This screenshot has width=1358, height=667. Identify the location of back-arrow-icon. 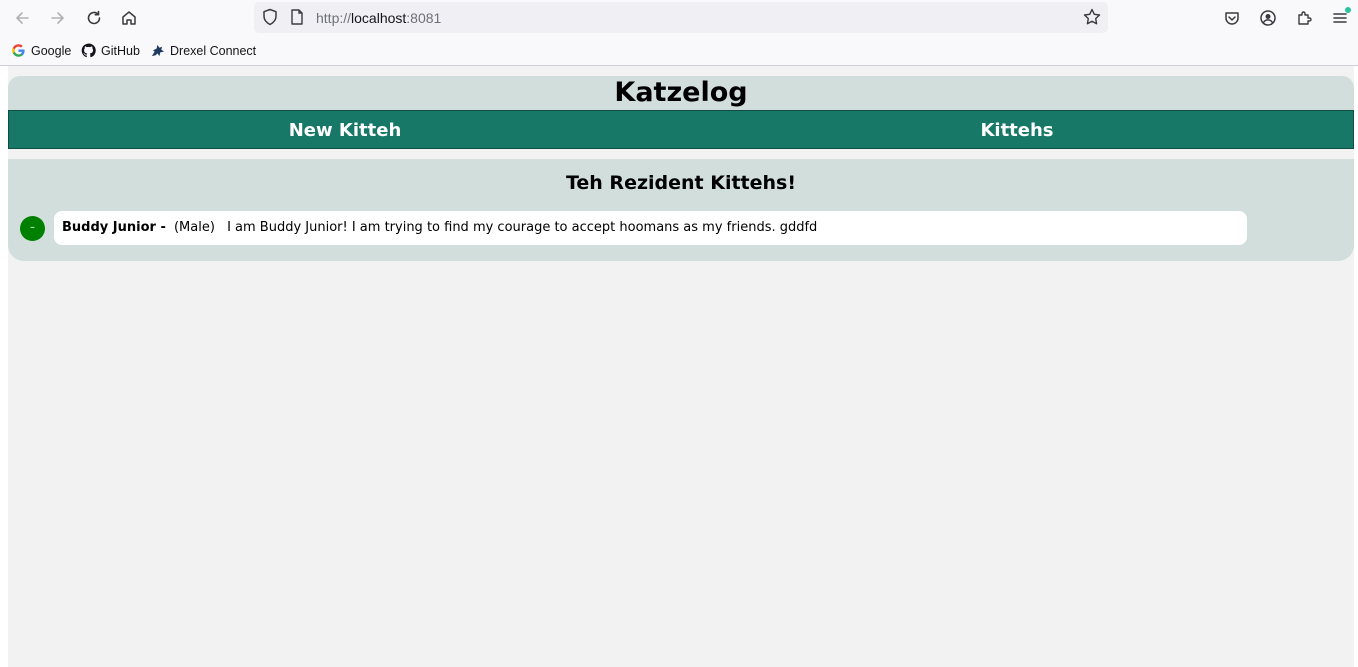
(22, 18).